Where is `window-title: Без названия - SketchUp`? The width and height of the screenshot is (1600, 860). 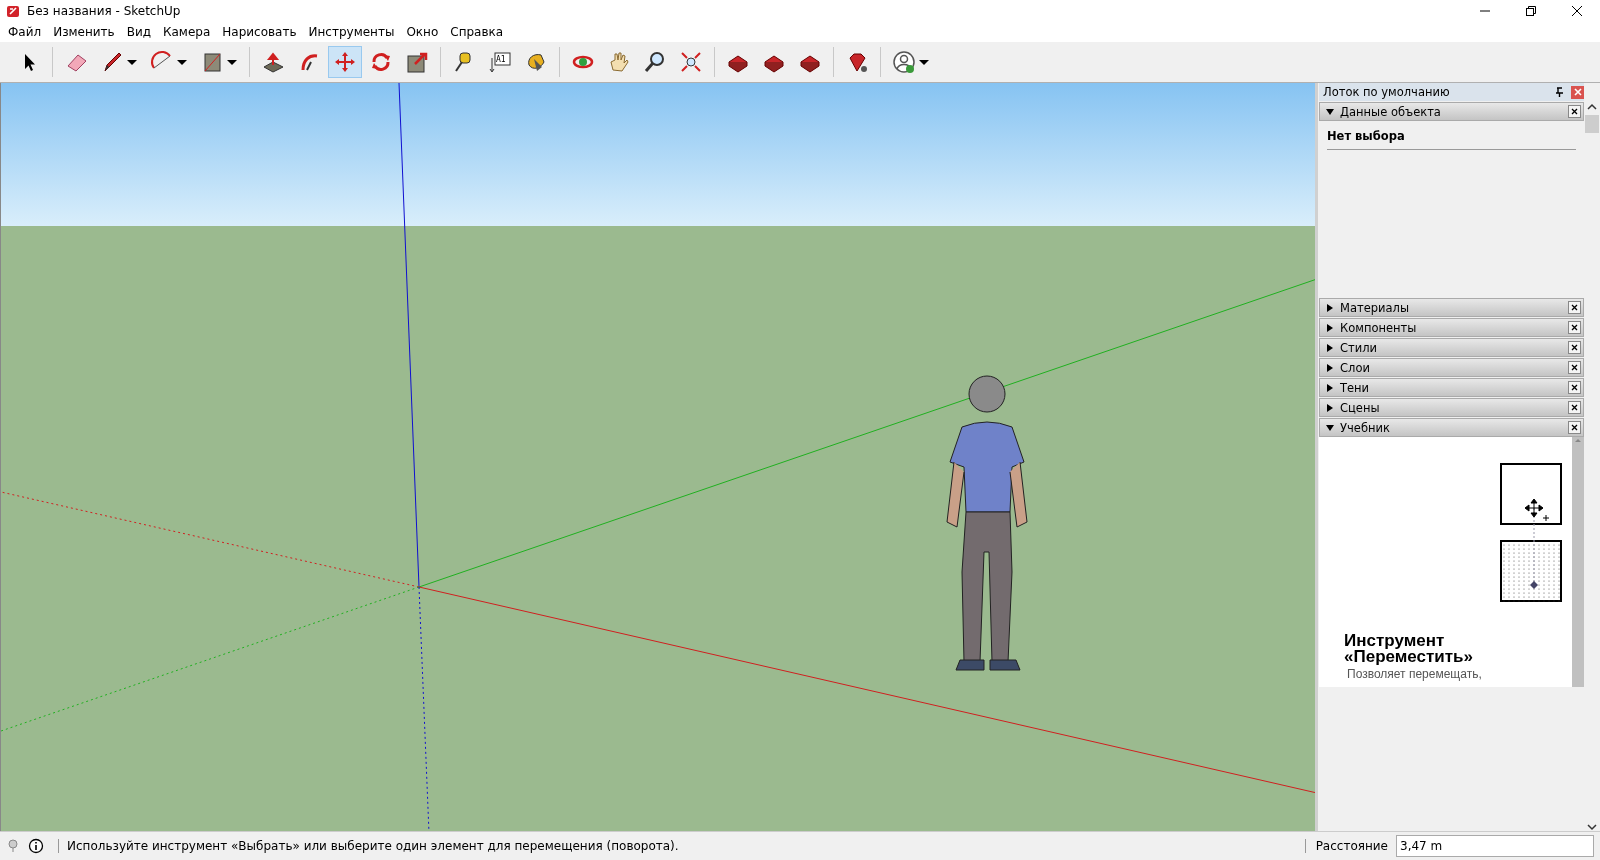 window-title: Без названия - SketchUp is located at coordinates (104, 11).